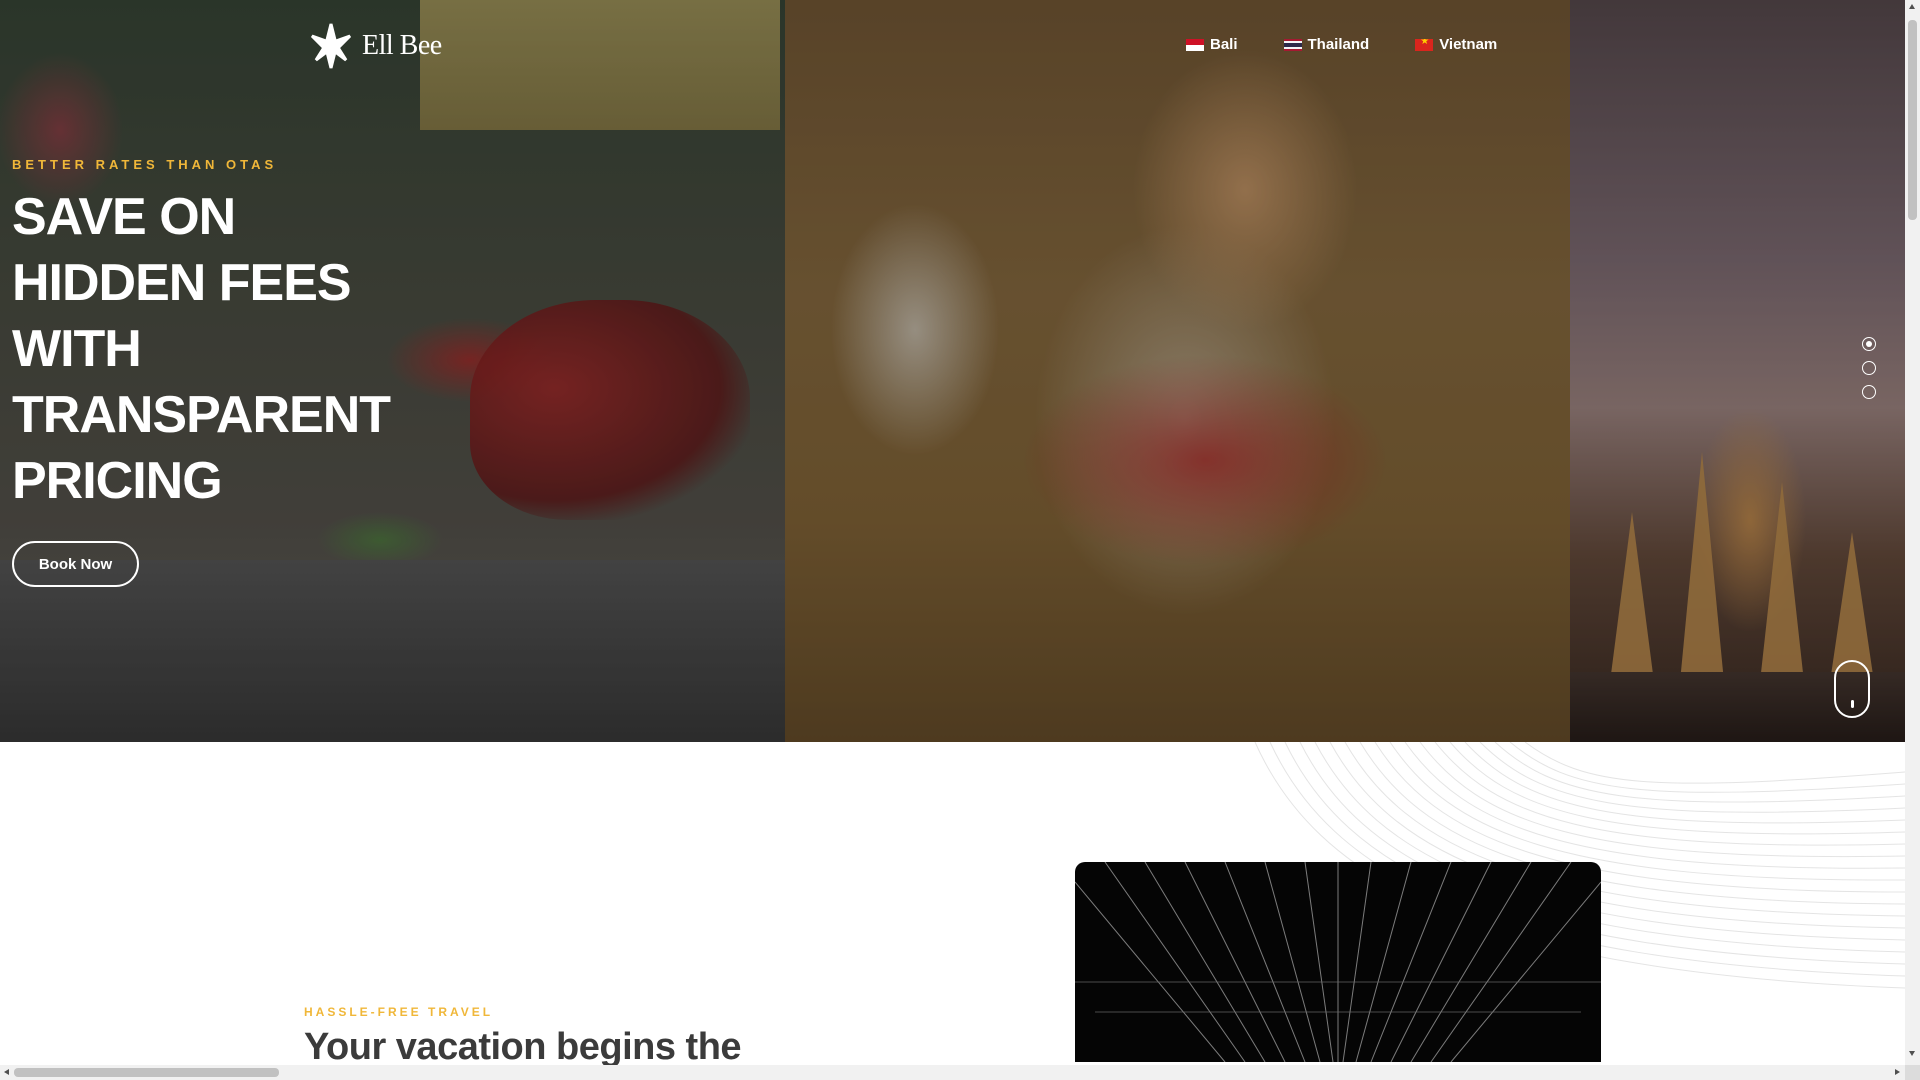 The image size is (1920, 1080). What do you see at coordinates (1338, 44) in the screenshot?
I see `nav-item-label: Thailand` at bounding box center [1338, 44].